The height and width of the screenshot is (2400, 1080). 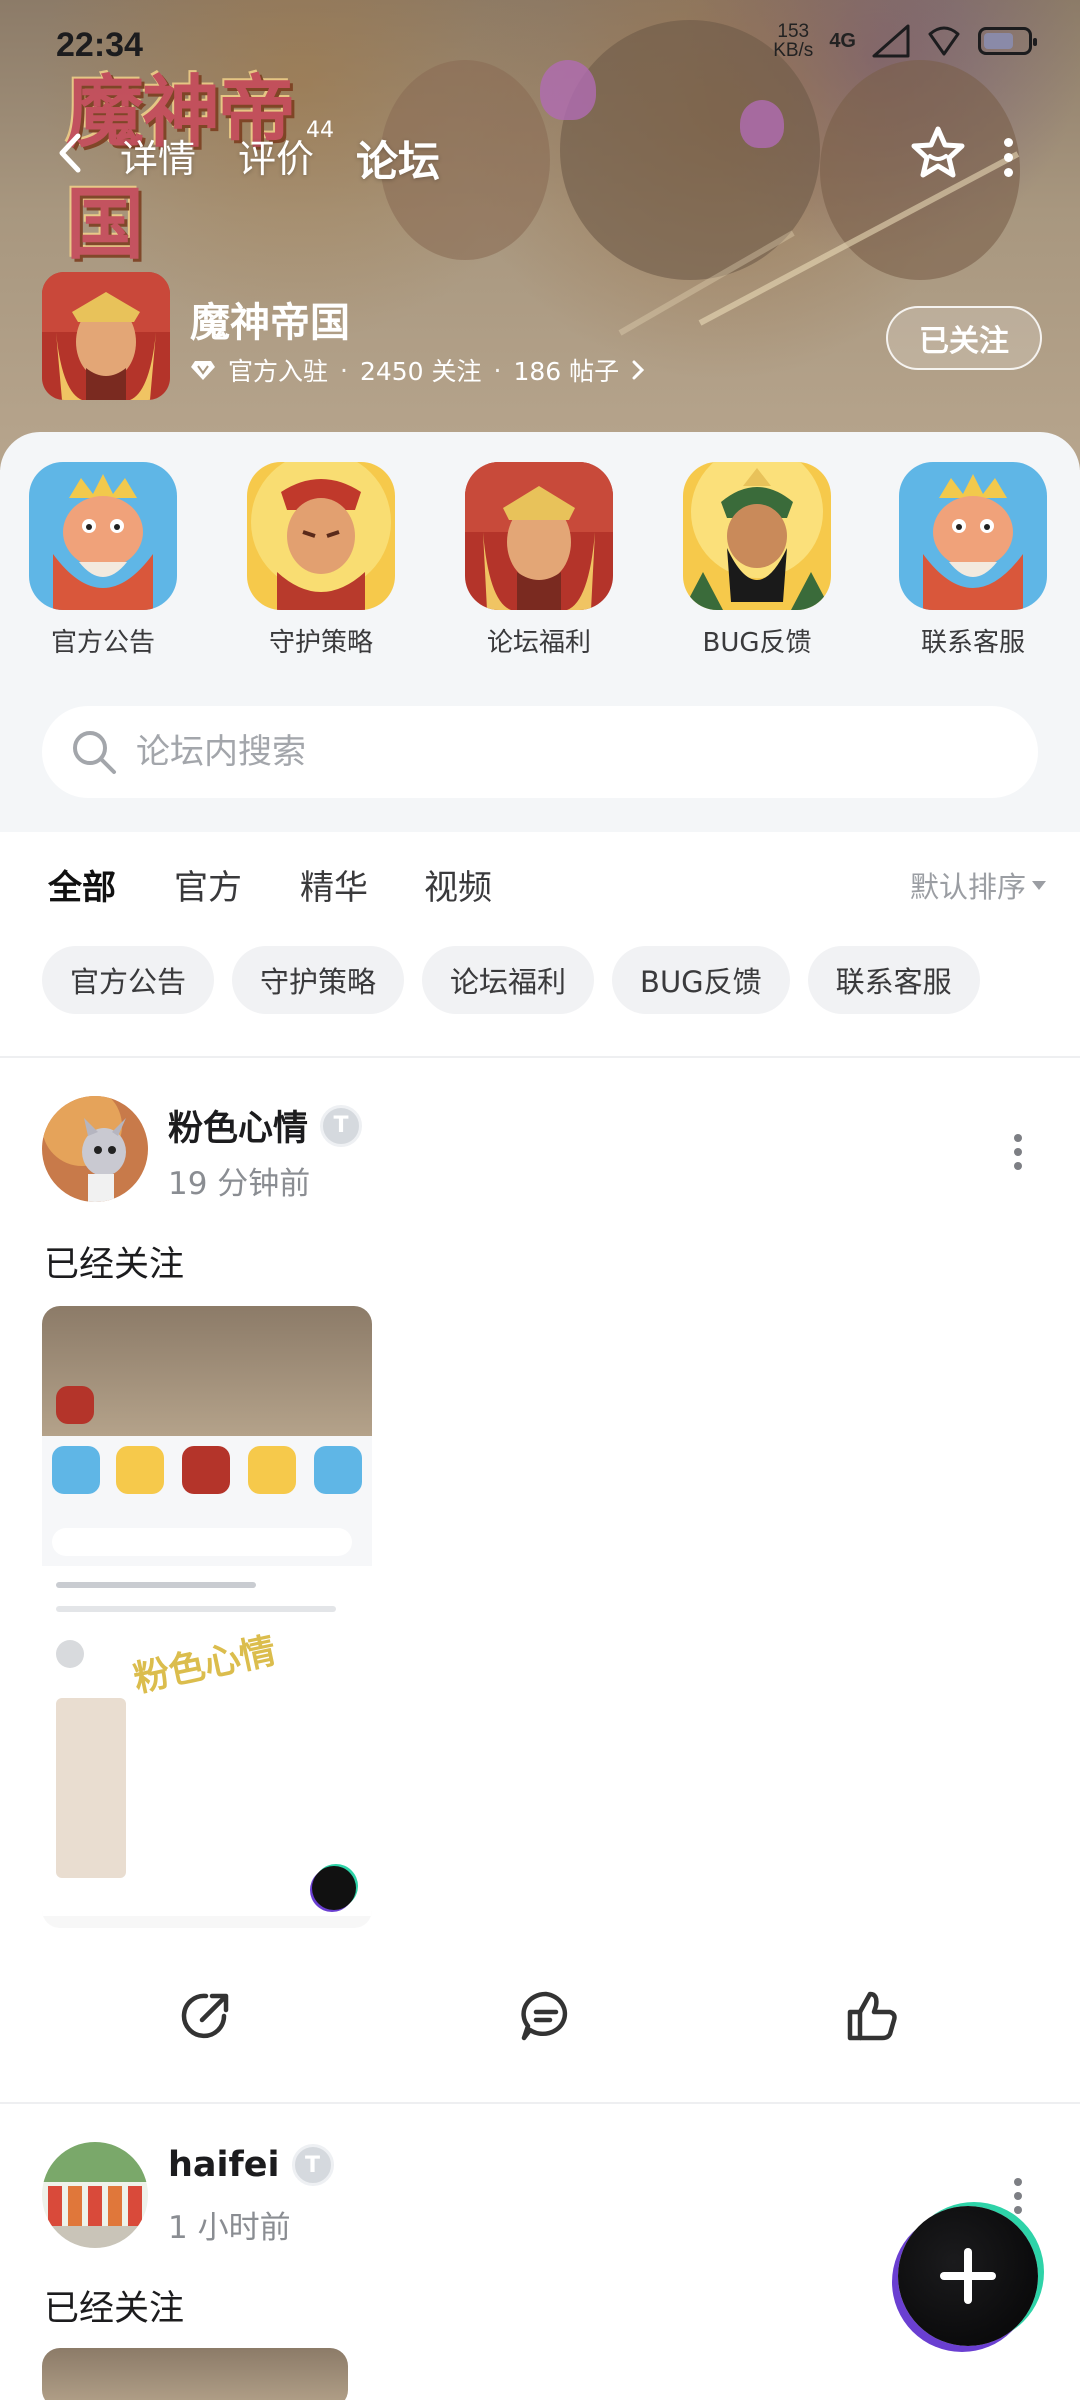 I want to click on chip-forum-benefits: 论坛福利, so click(x=508, y=980).